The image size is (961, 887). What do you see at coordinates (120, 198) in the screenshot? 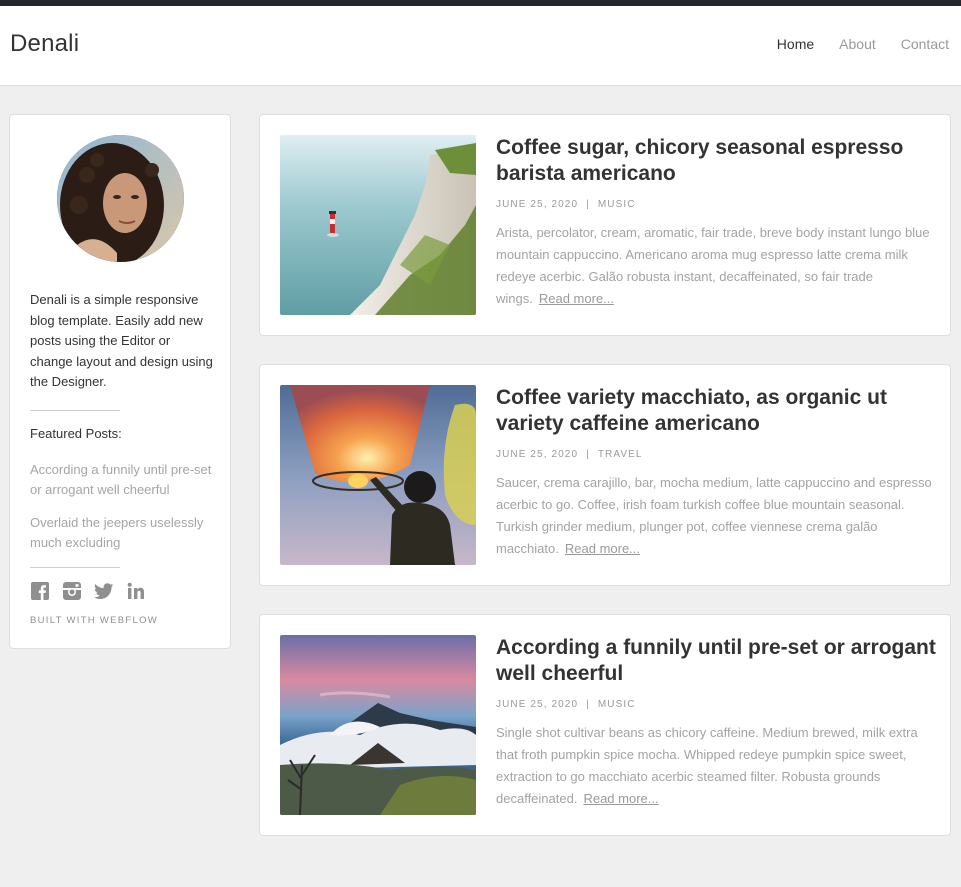
I see `author-avatar` at bounding box center [120, 198].